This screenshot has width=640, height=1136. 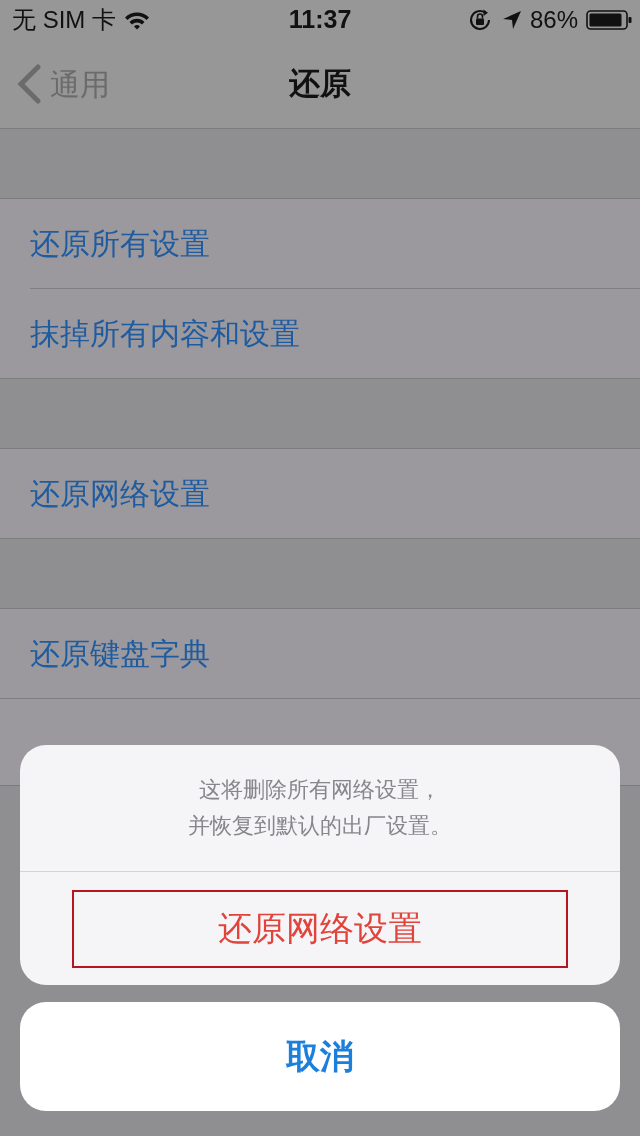 What do you see at coordinates (320, 20) in the screenshot?
I see `clock-time: 11:37` at bounding box center [320, 20].